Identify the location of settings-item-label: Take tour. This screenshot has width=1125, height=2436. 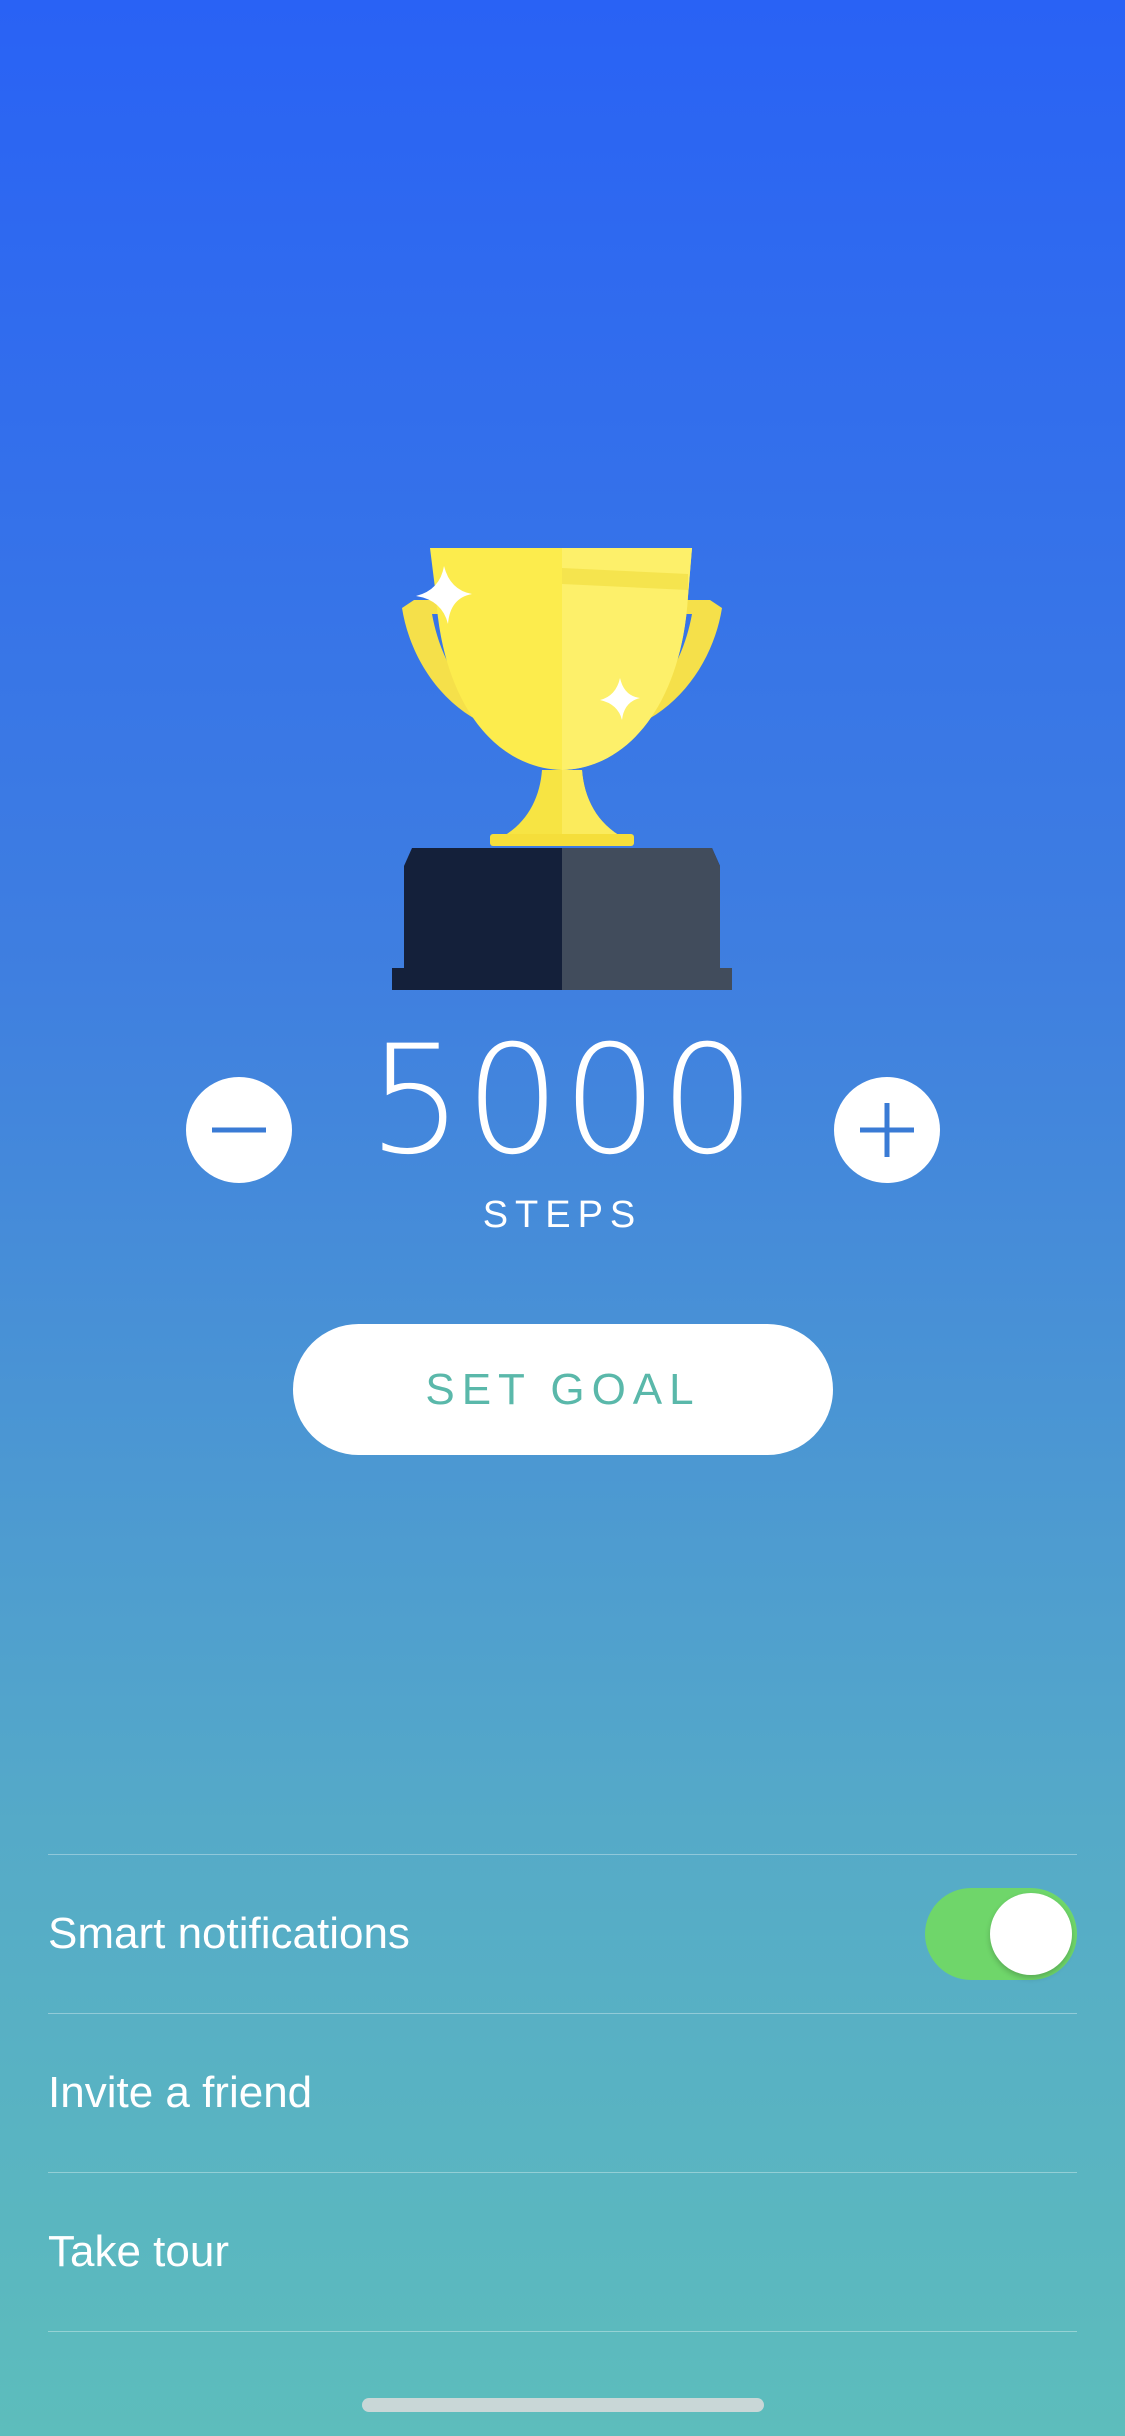
(138, 2251).